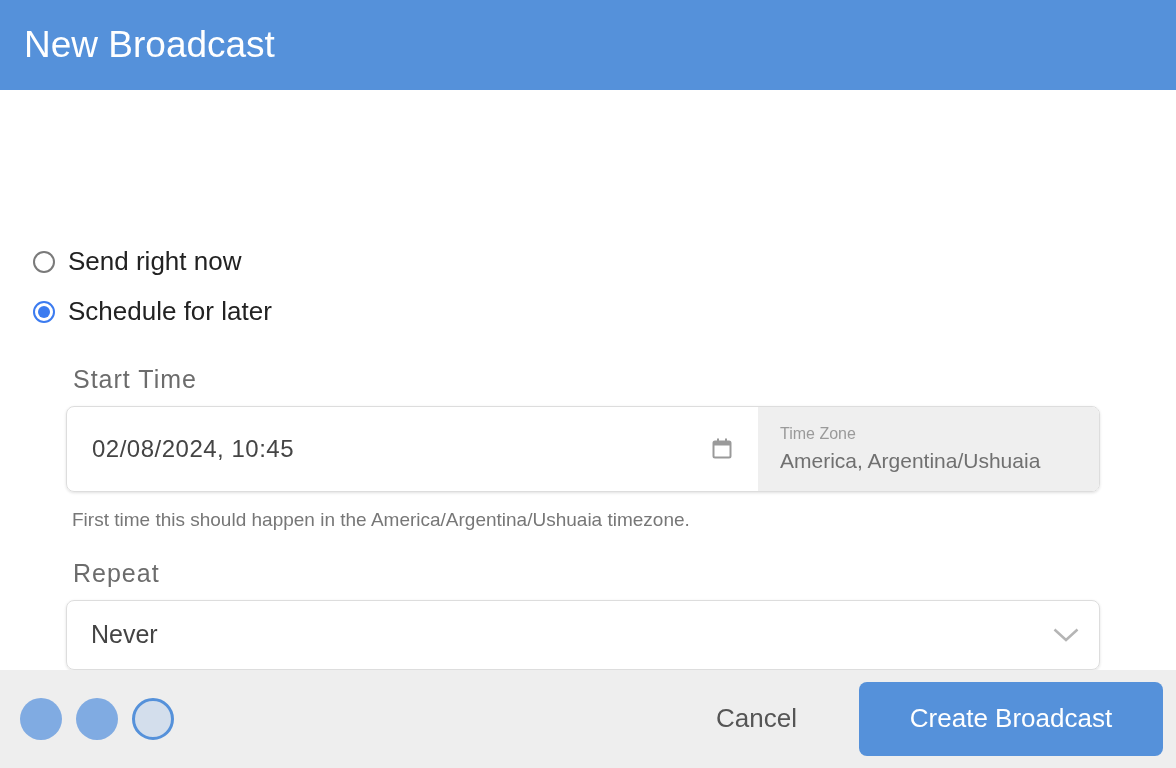 The width and height of the screenshot is (1176, 768). I want to click on radio-option: Schedule for later, so click(152, 311).